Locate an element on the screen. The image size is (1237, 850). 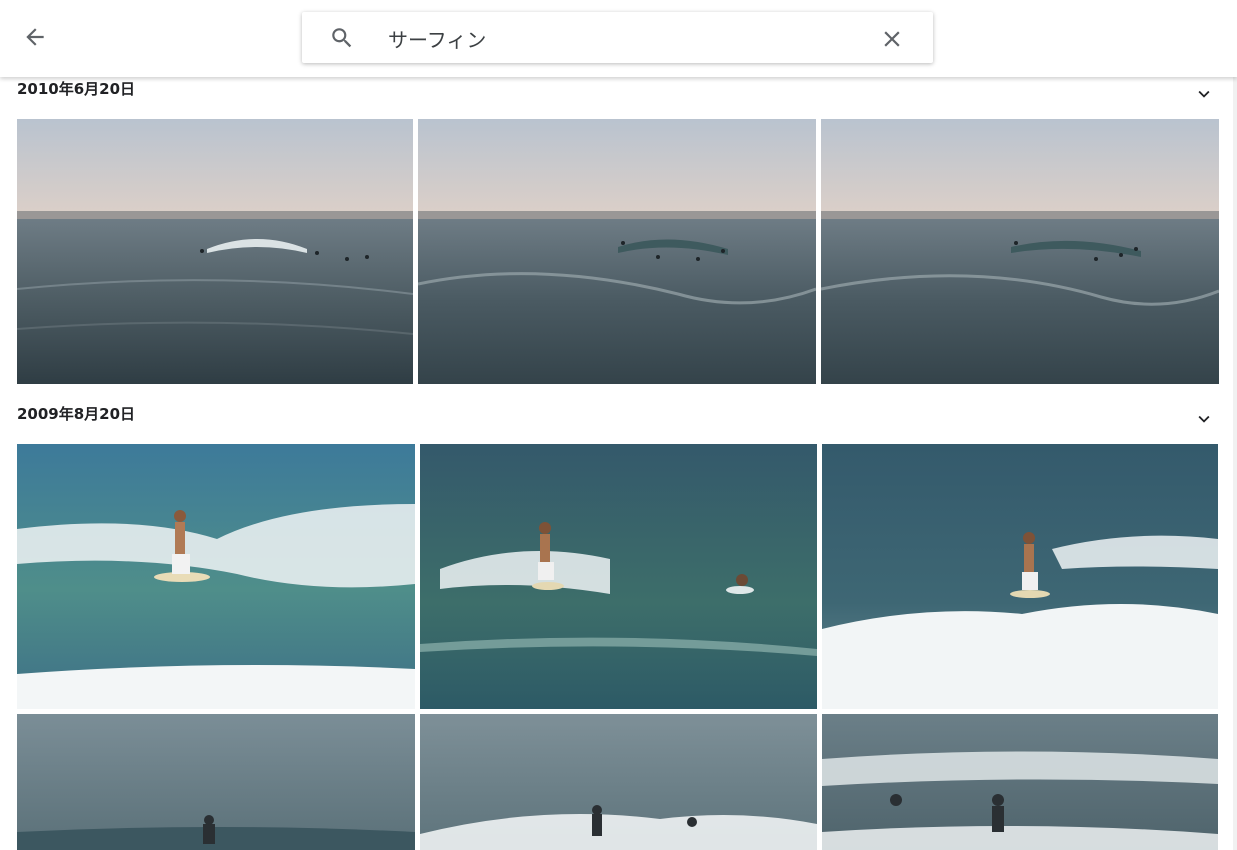
search-input is located at coordinates (623, 38).